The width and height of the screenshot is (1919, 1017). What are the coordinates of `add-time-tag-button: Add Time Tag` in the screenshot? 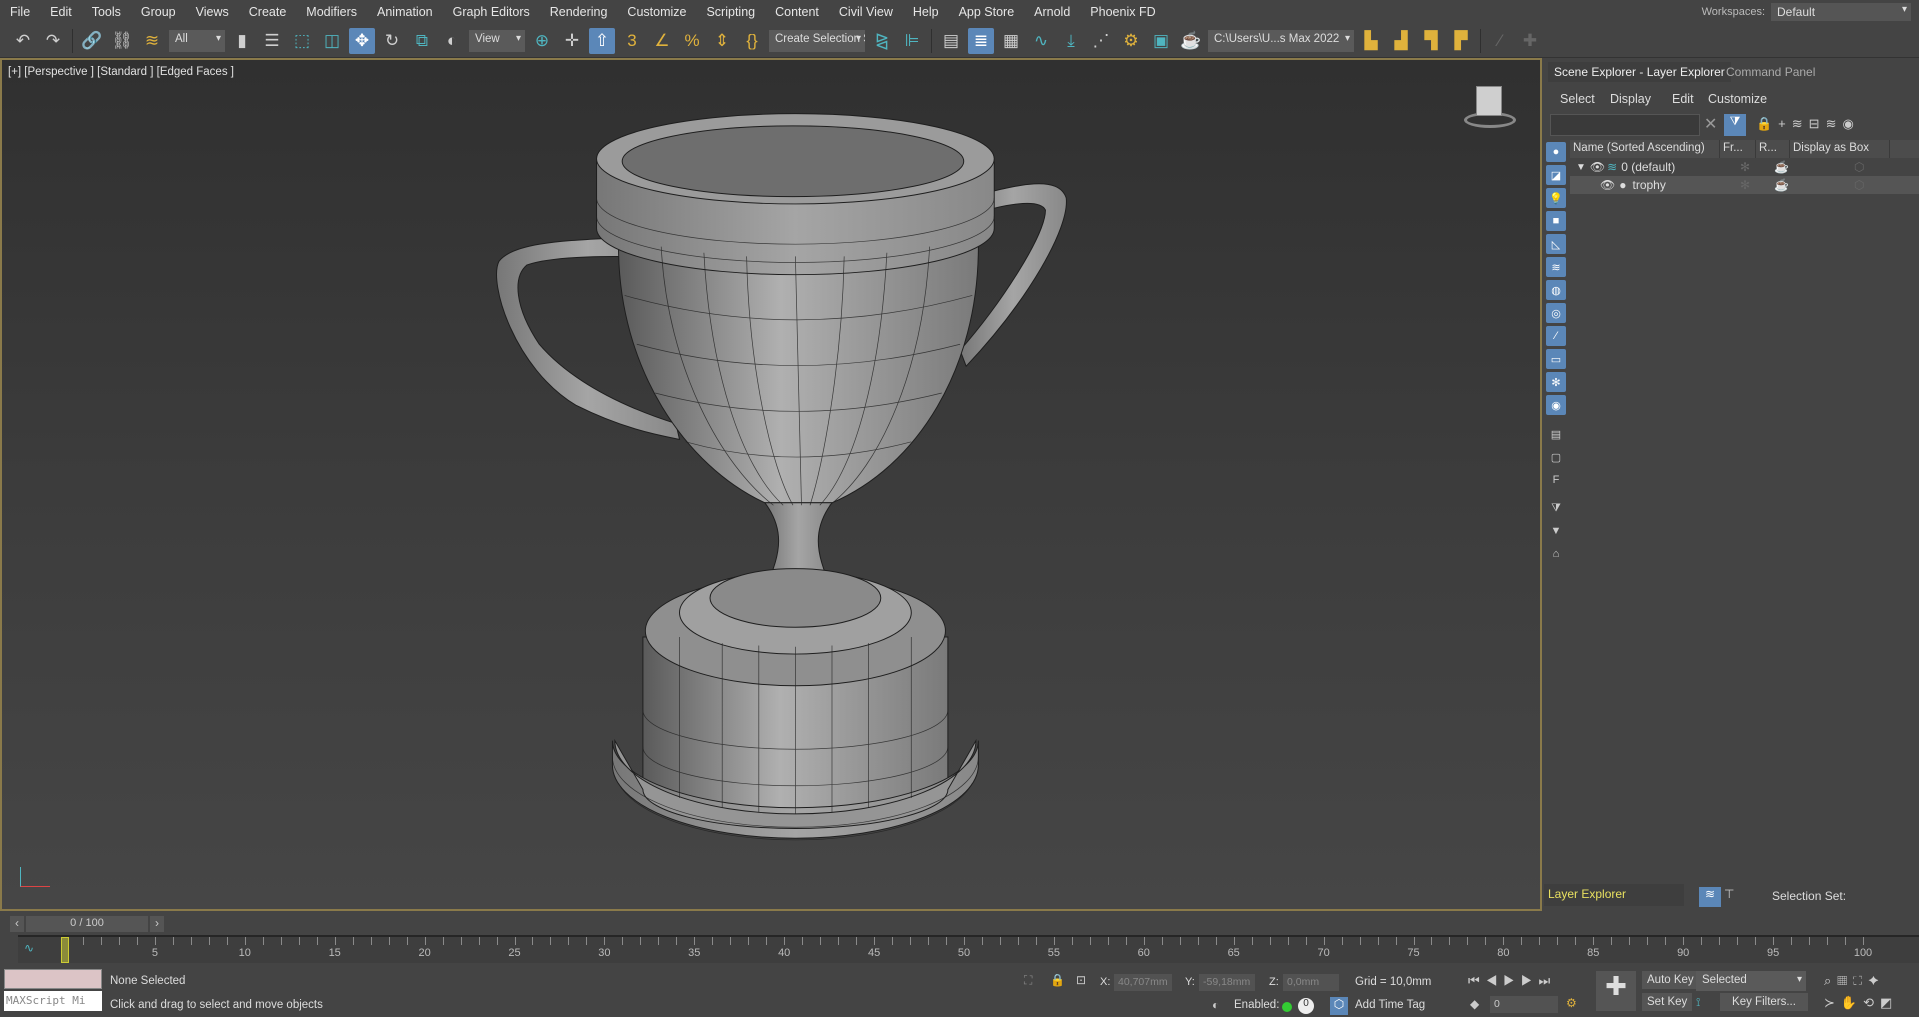 It's located at (1390, 1005).